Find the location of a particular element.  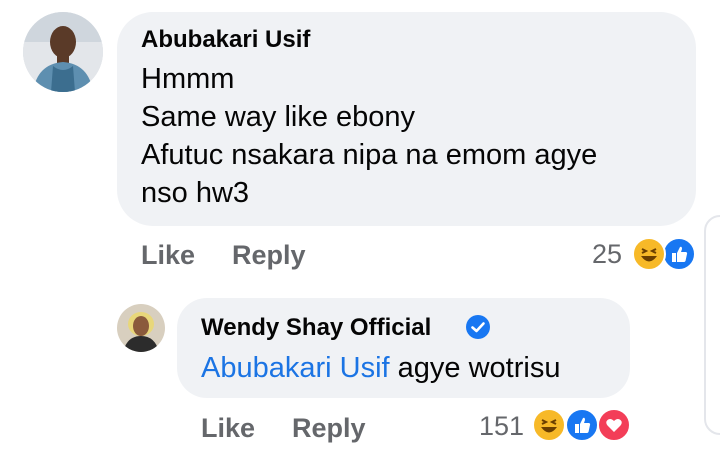

scroll-edge is located at coordinates (712, 325).